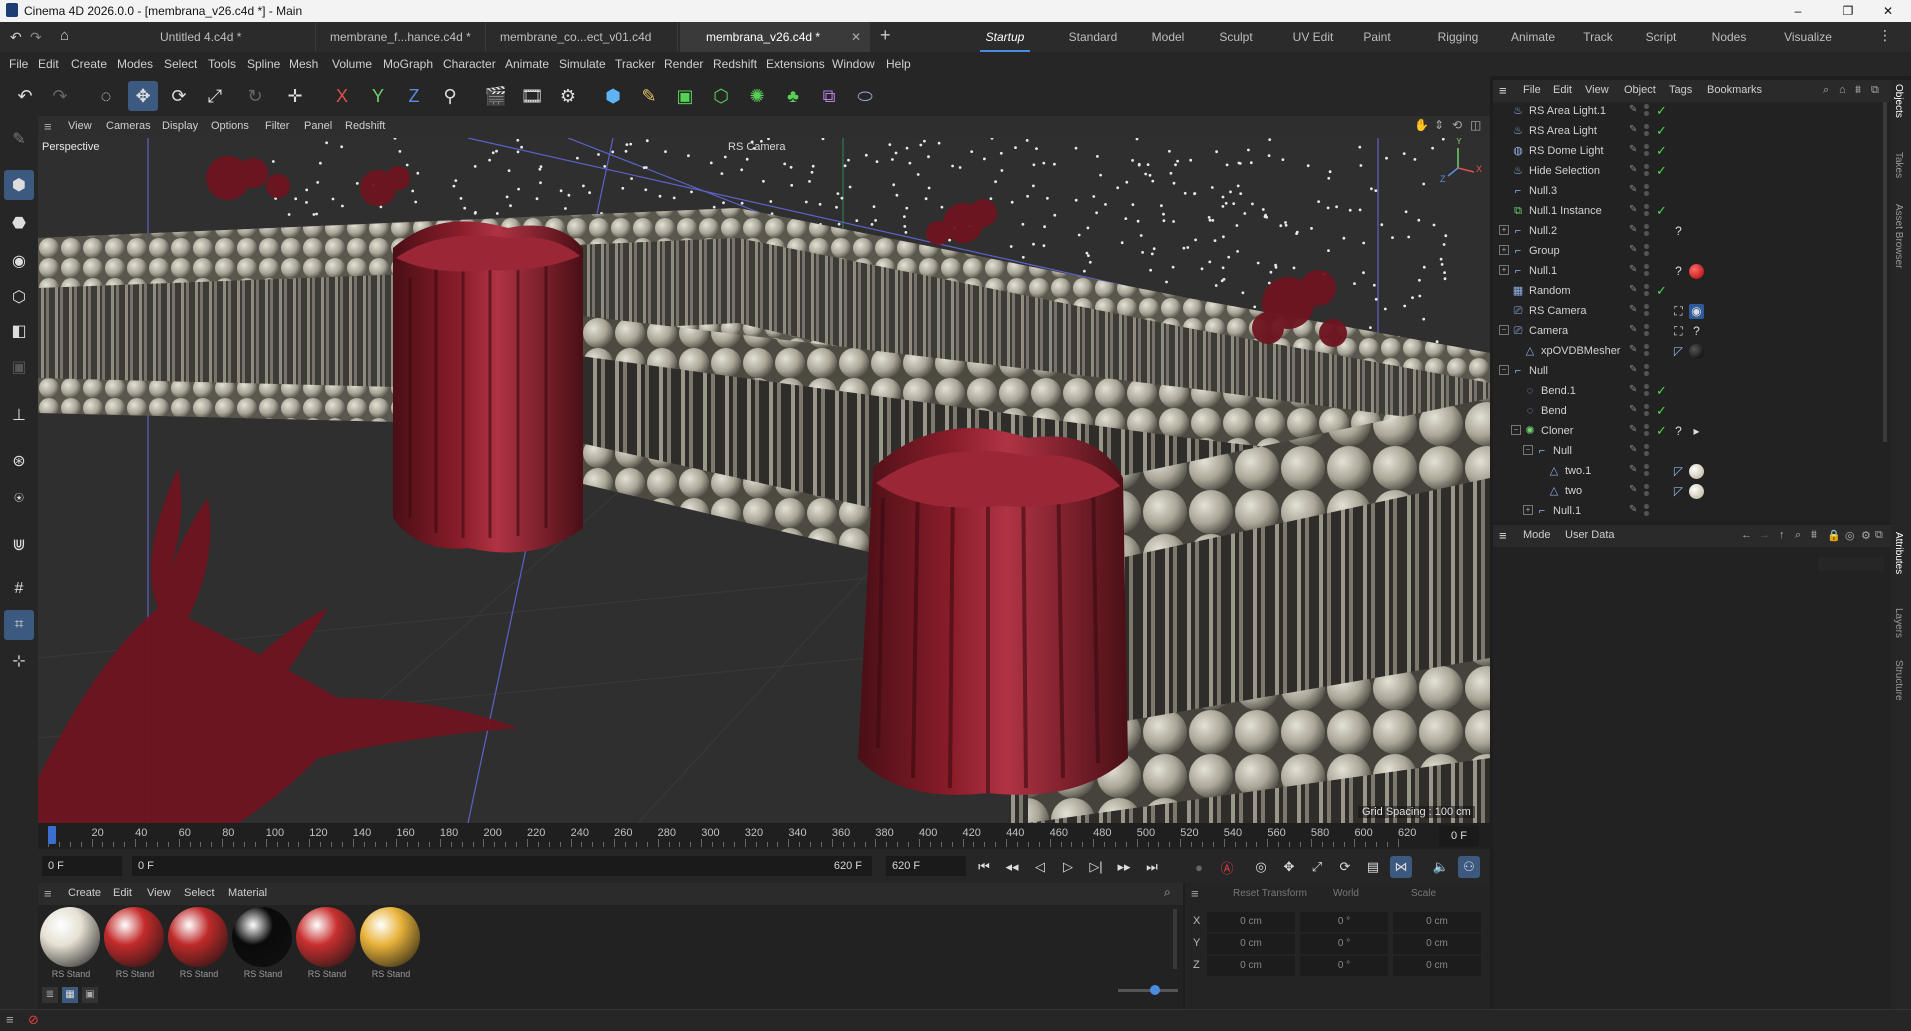  What do you see at coordinates (1661, 131) in the screenshot?
I see `enabled-check-icon: ✓` at bounding box center [1661, 131].